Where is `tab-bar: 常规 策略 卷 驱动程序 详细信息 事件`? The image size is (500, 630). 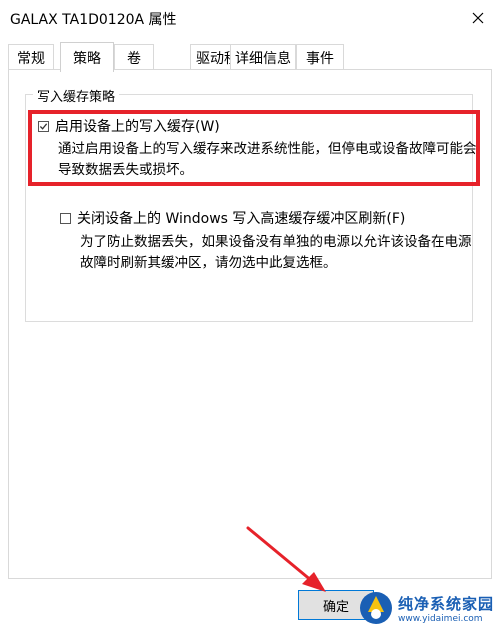
tab-bar: 常规 策略 卷 驱动程序 详细信息 事件 is located at coordinates (250, 57).